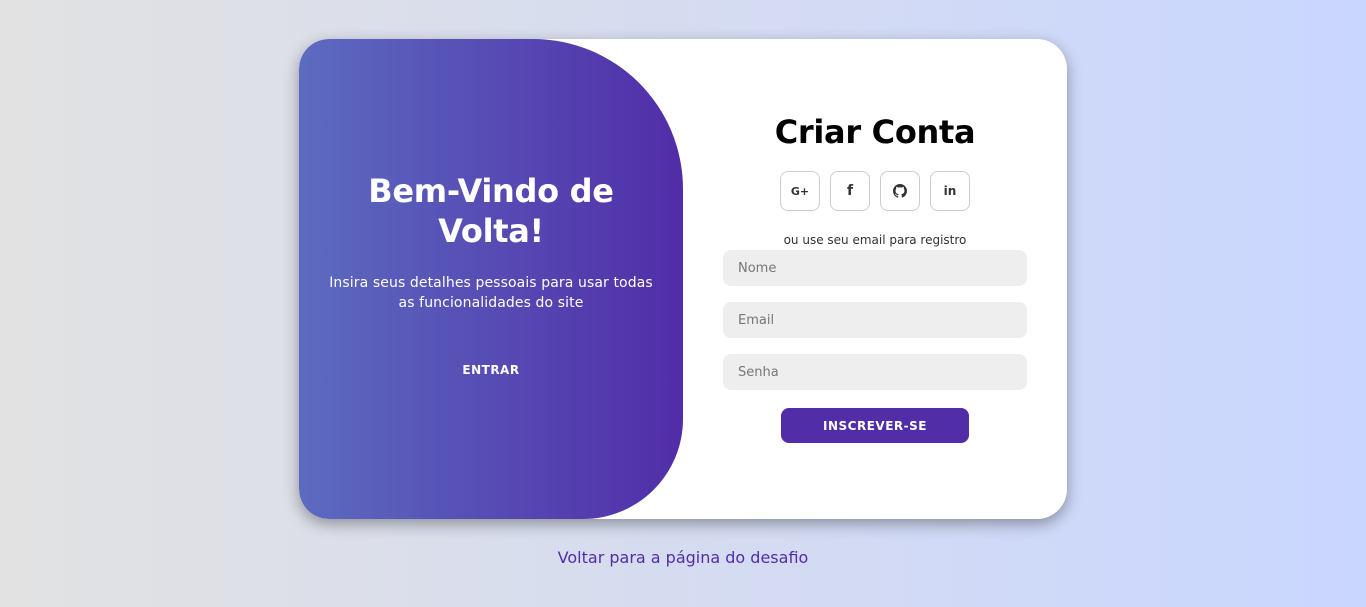 This screenshot has height=607, width=1366. I want to click on linkedin-glyph: in, so click(950, 191).